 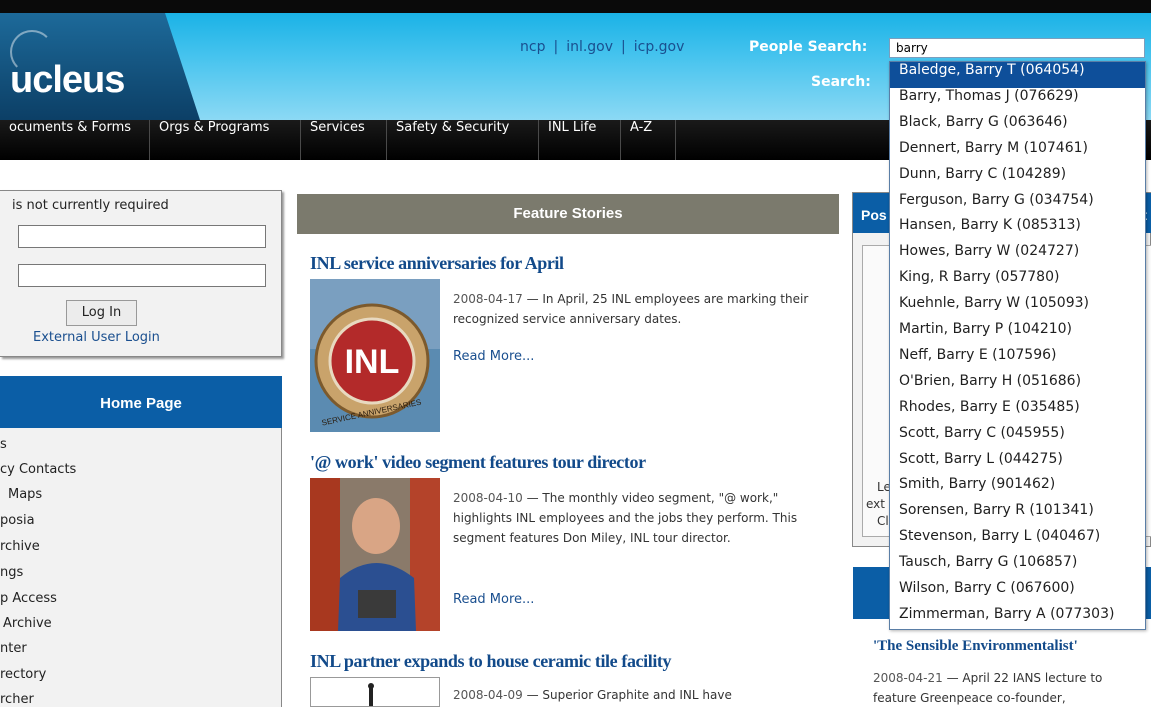 I want to click on nav-services: Services, so click(x=344, y=140).